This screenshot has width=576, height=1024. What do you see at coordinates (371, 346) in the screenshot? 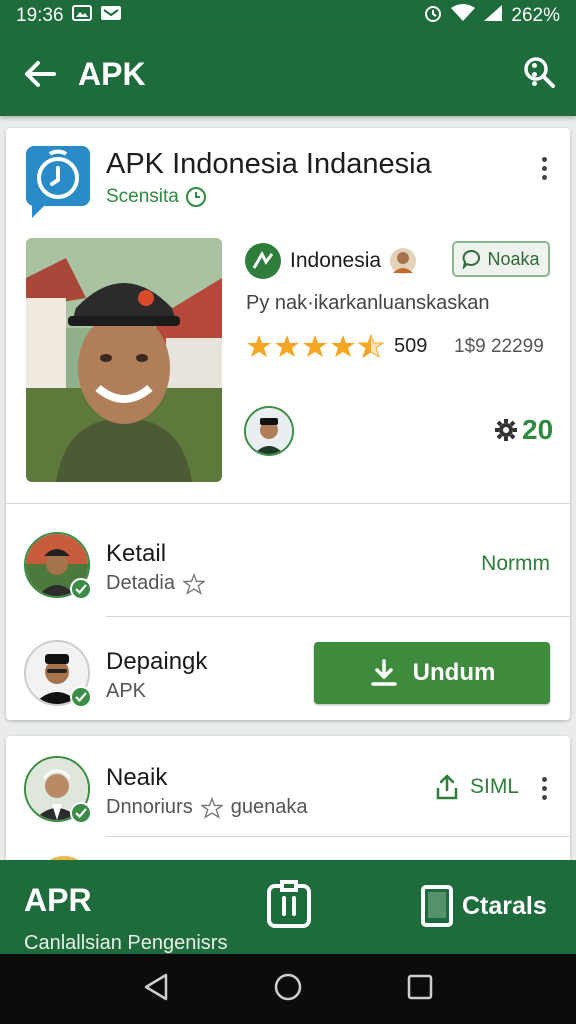
I see `half-star-icon` at bounding box center [371, 346].